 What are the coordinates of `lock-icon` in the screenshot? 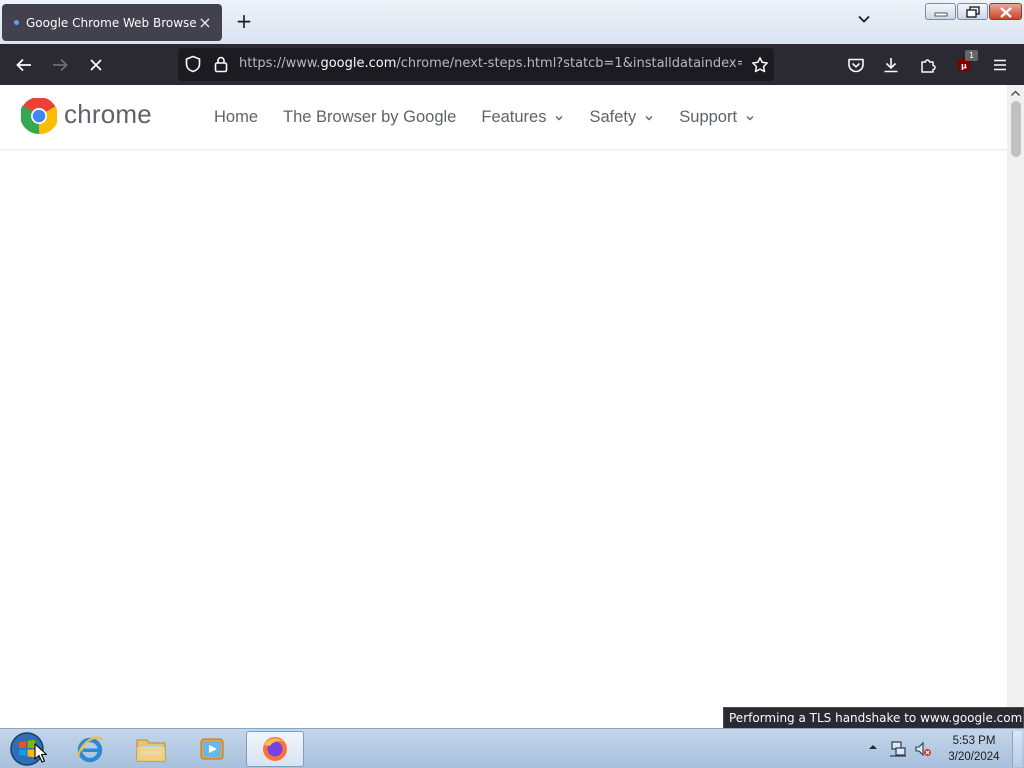 It's located at (221, 66).